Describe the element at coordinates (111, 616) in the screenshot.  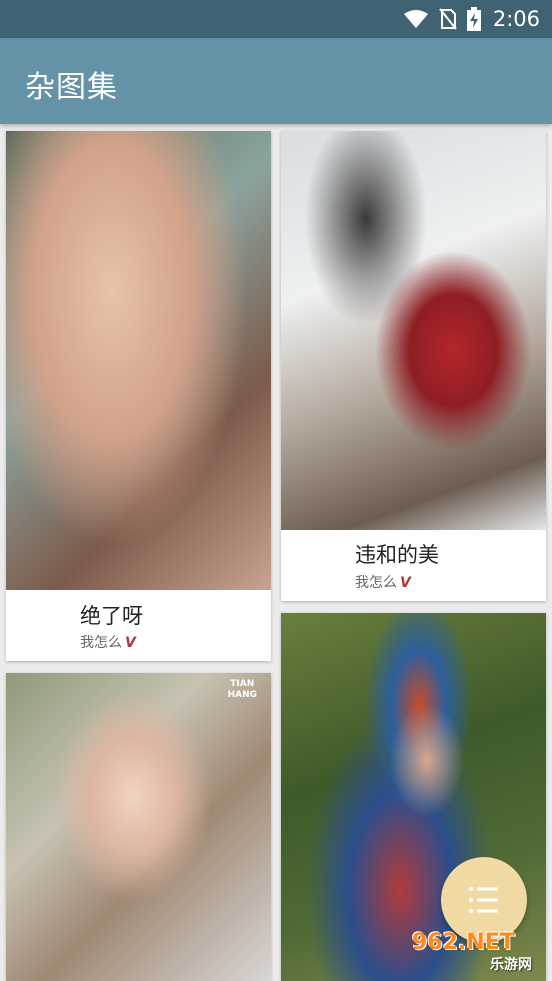
I see `card-title: 绝了呀` at that location.